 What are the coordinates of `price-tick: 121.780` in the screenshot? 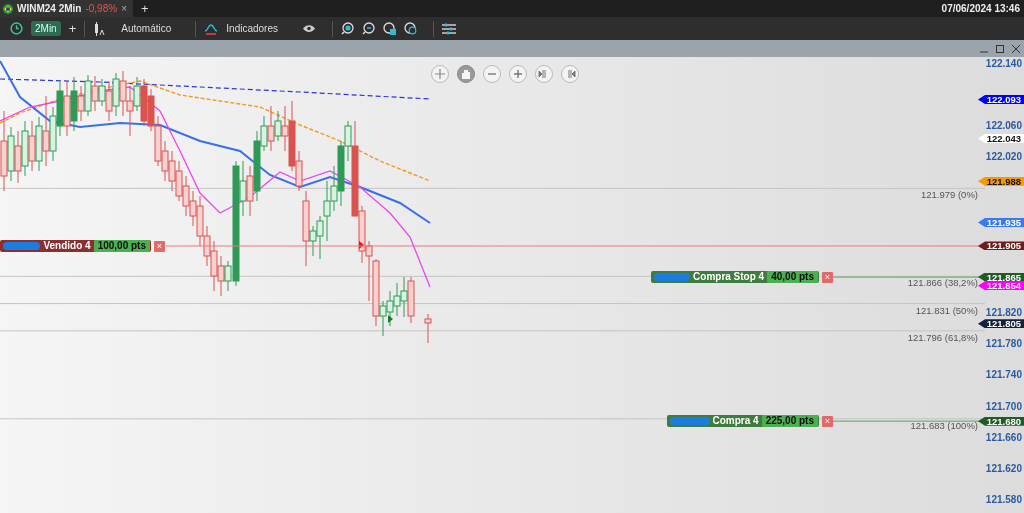 It's located at (1003, 344).